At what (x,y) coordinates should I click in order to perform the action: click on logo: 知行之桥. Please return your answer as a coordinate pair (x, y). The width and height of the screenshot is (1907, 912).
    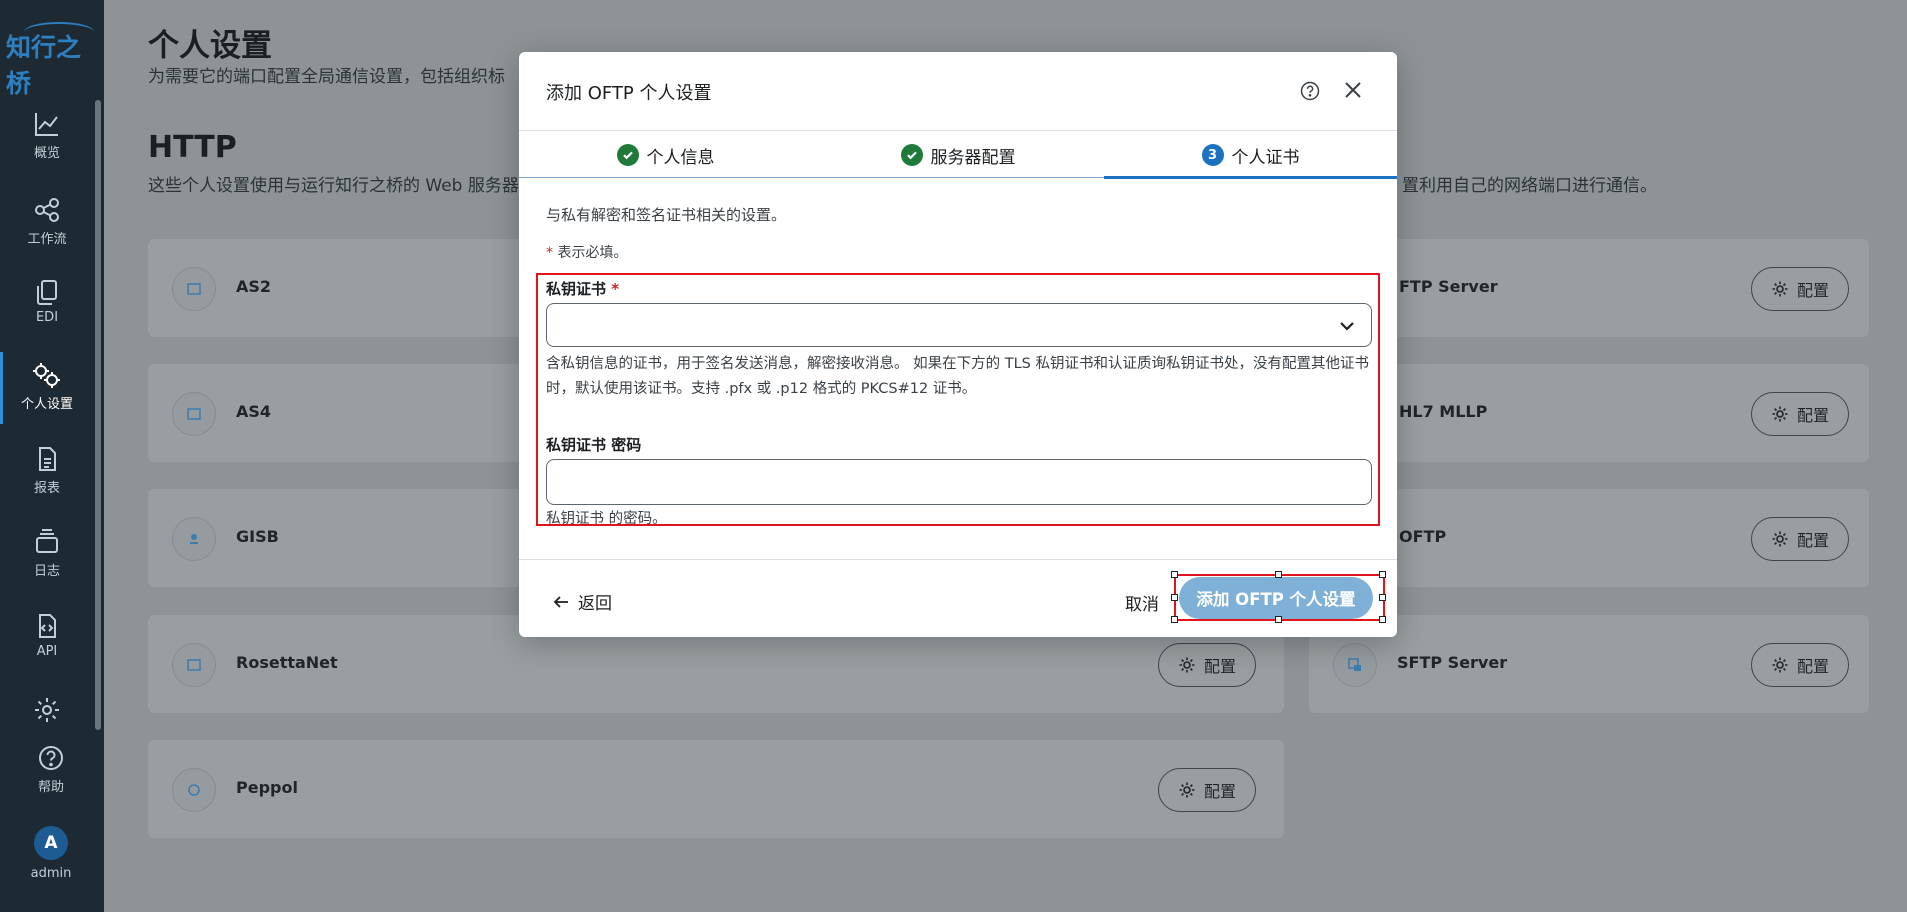
    Looking at the image, I should click on (44, 65).